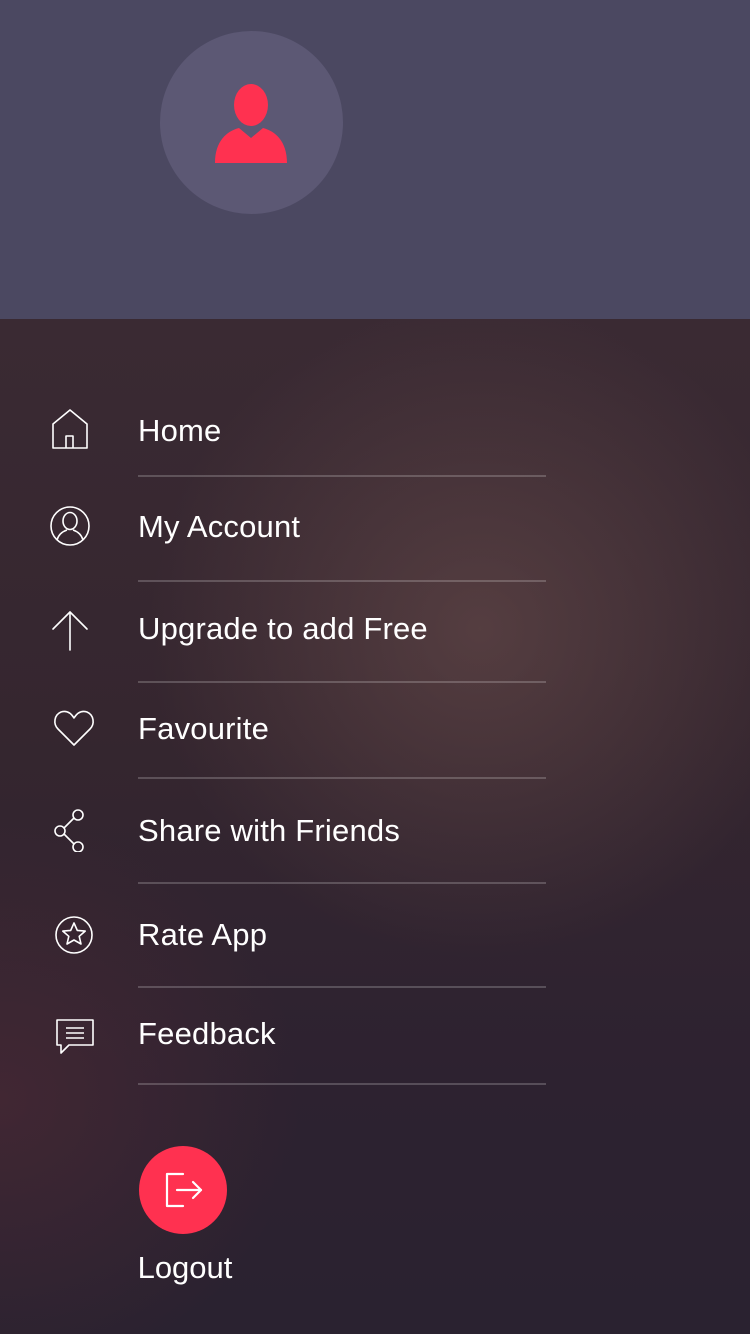 This screenshot has height=1334, width=750. I want to click on menu-label-feedback: Feedback, so click(207, 1033).